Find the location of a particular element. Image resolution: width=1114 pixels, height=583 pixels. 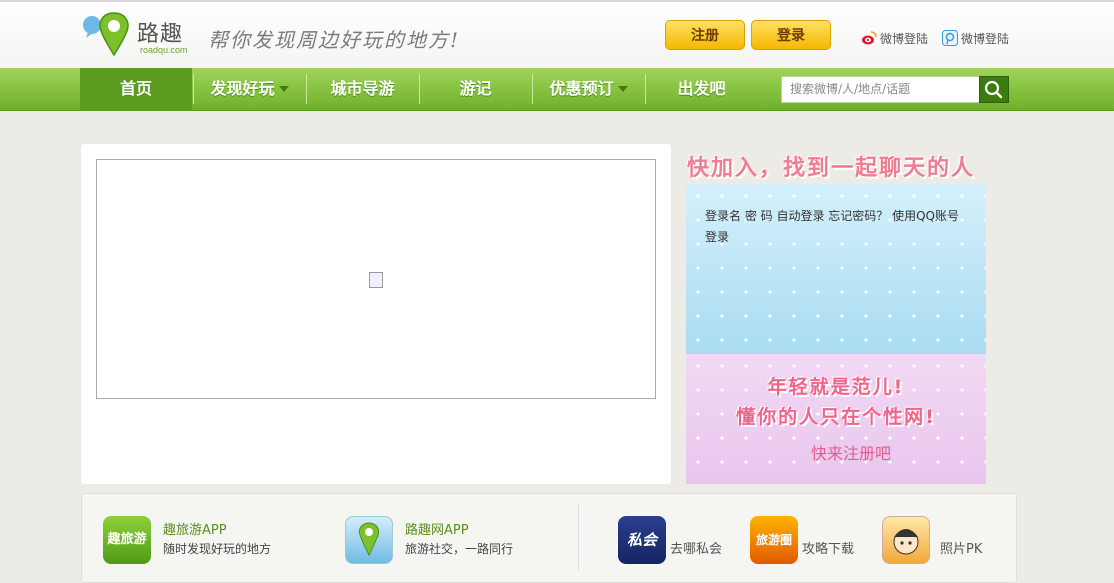

promo-slogan-1: 年轻就是范儿! is located at coordinates (836, 387).